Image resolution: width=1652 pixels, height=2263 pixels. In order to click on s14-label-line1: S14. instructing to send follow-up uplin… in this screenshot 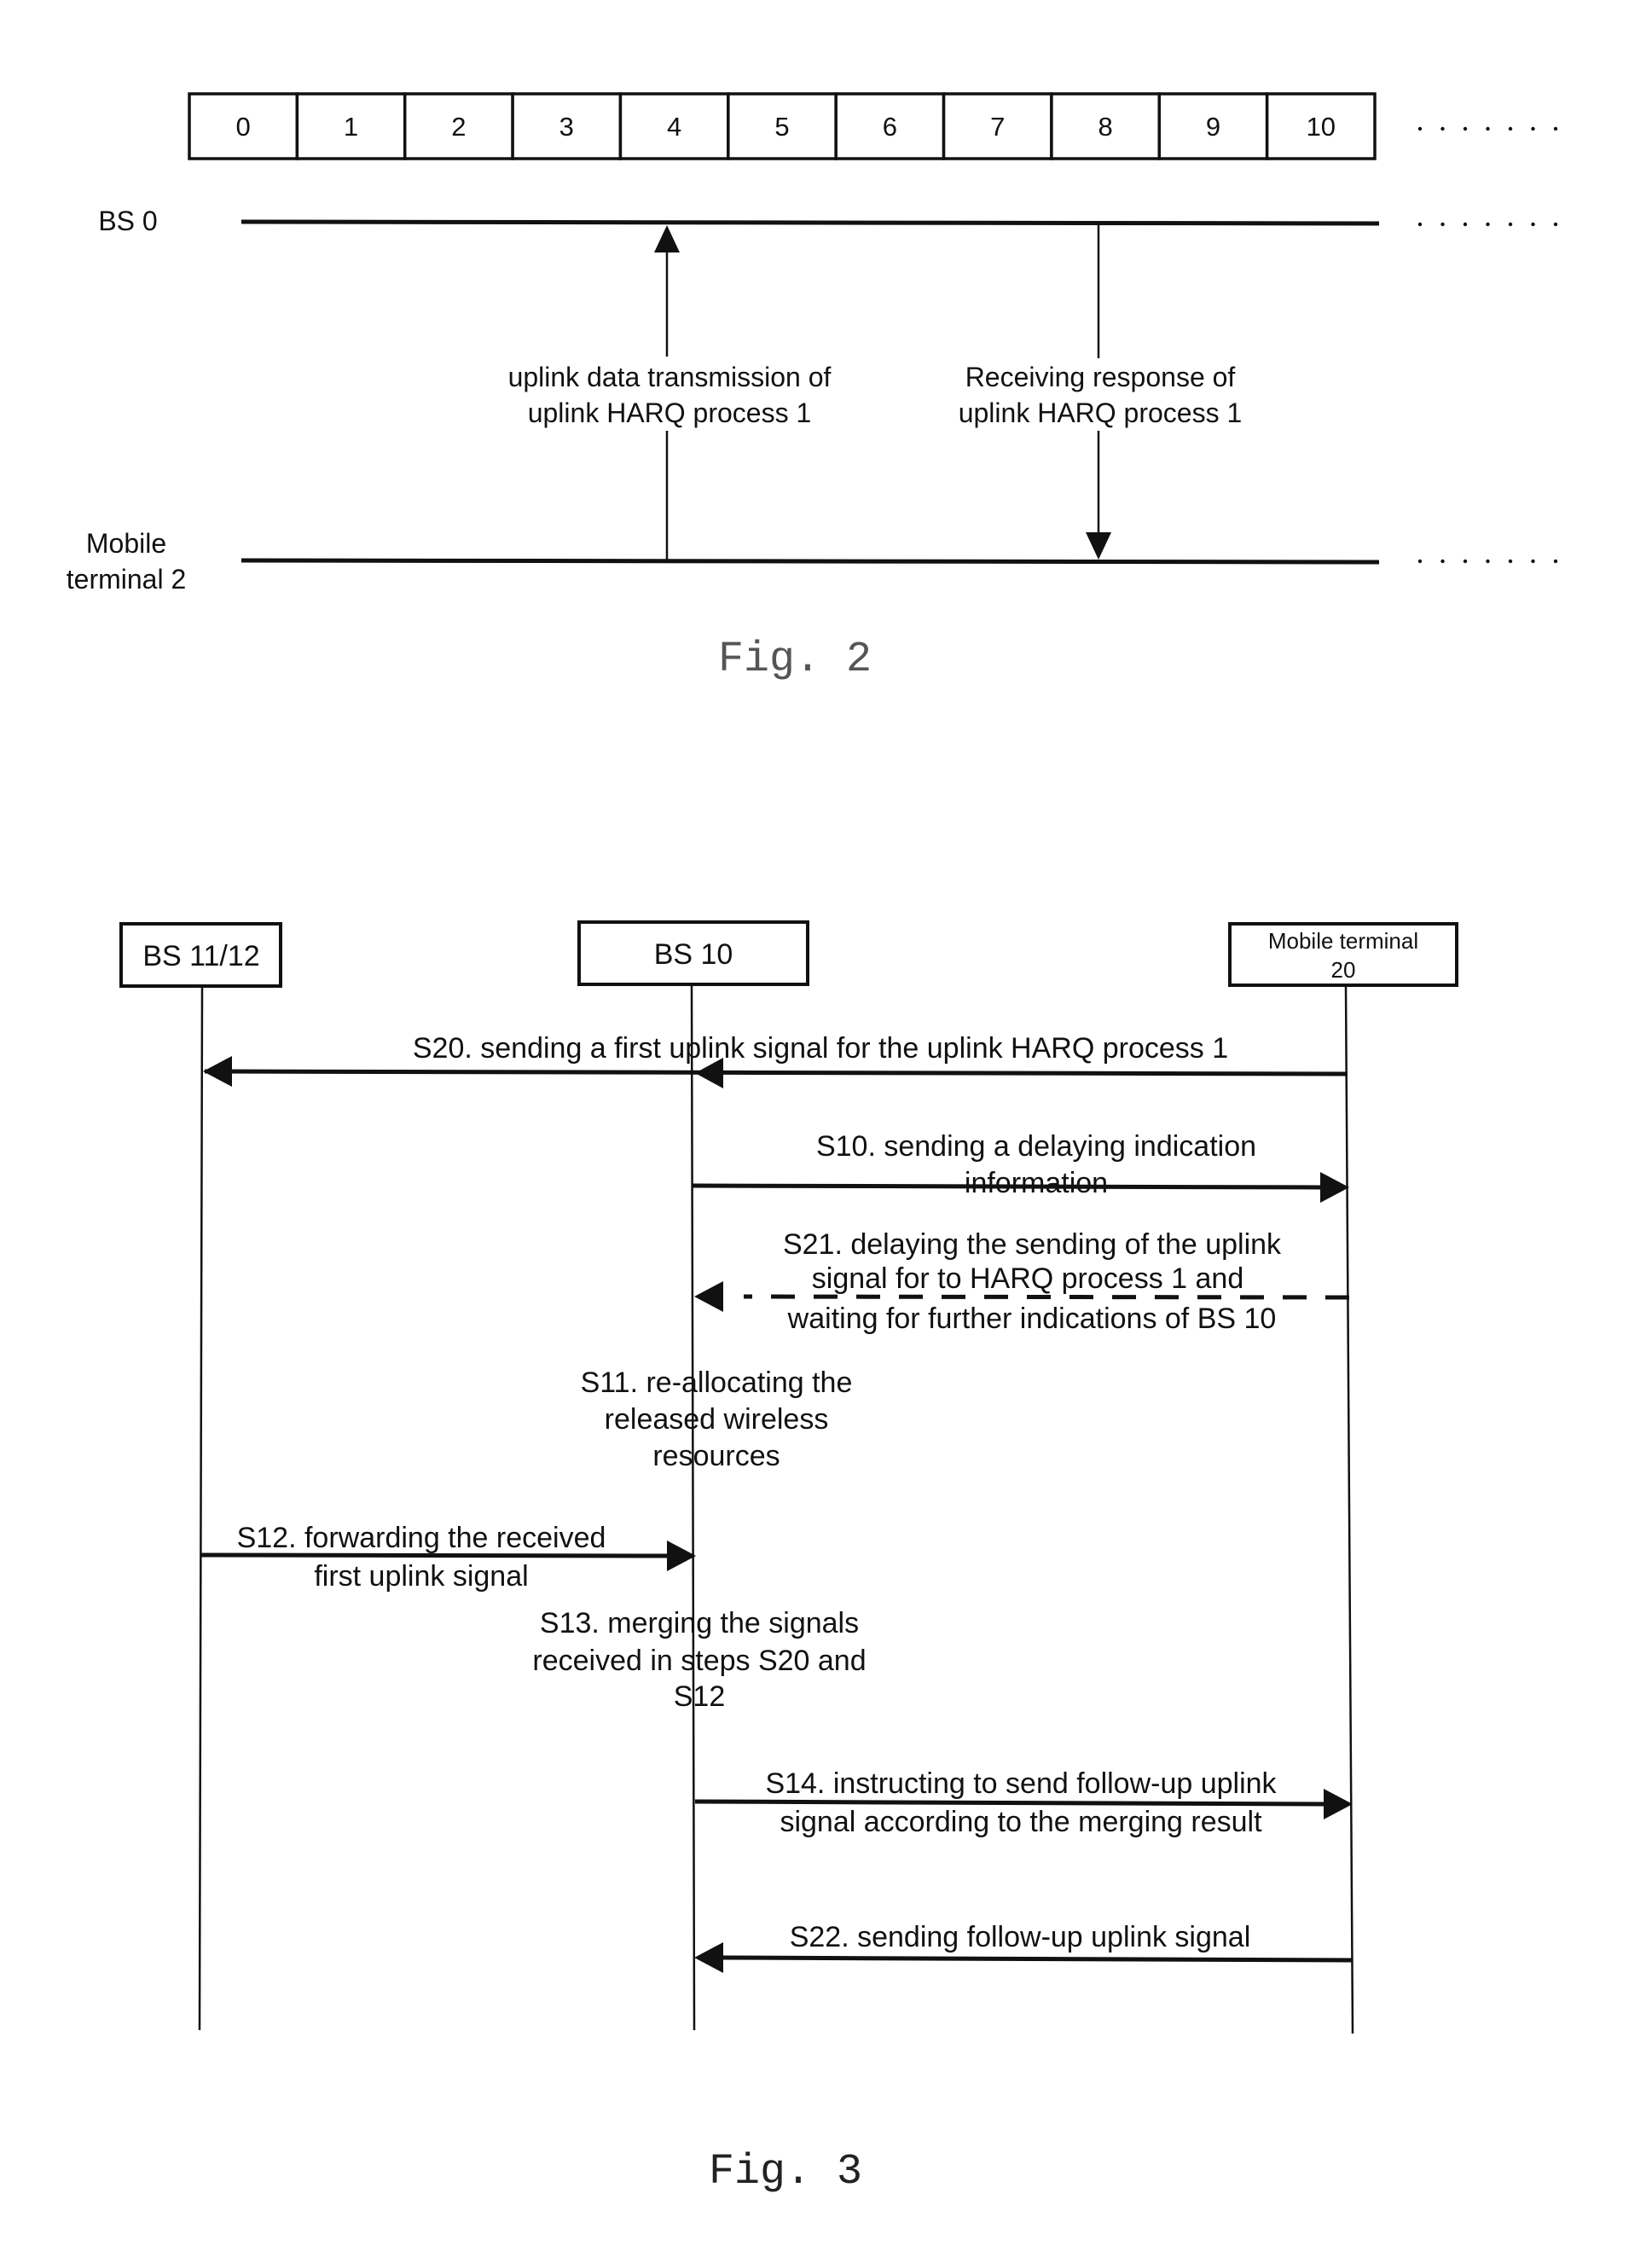, I will do `click(1021, 1783)`.